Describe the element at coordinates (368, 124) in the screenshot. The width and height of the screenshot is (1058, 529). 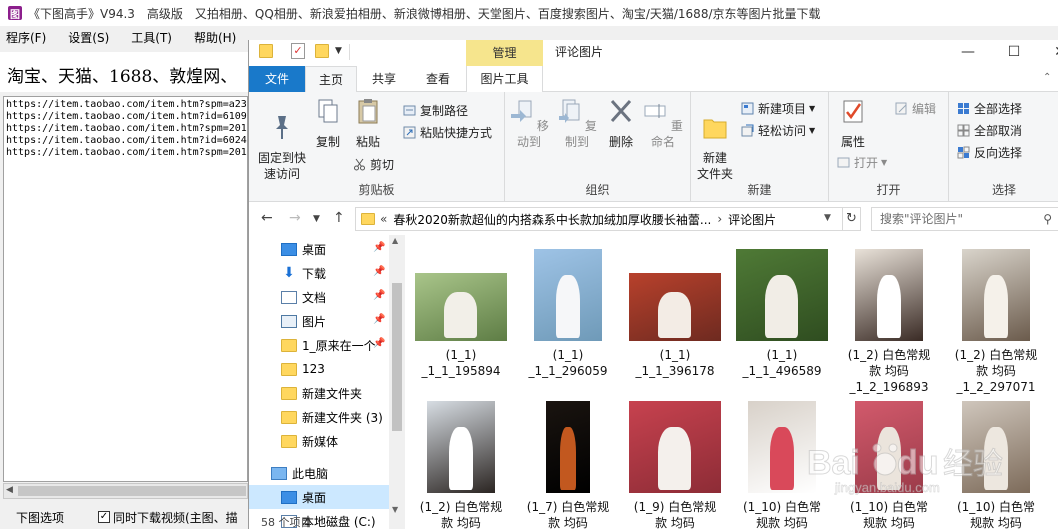
I see `paste-button: 粘贴` at that location.